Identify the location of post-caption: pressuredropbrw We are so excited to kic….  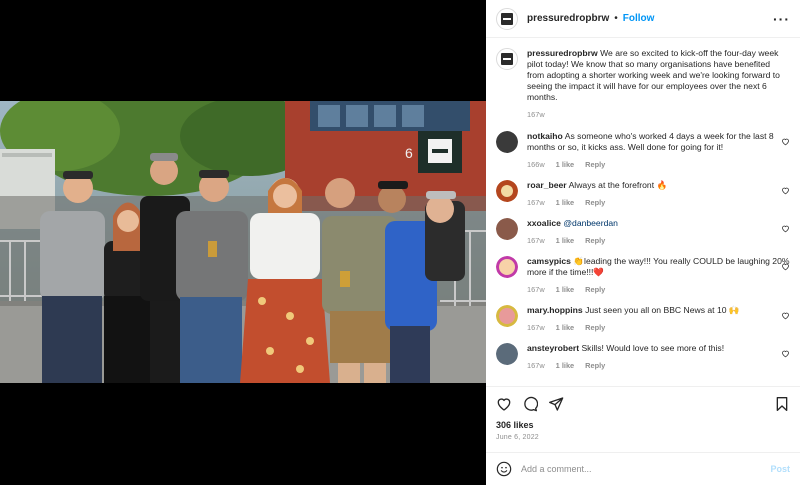
(643, 84).